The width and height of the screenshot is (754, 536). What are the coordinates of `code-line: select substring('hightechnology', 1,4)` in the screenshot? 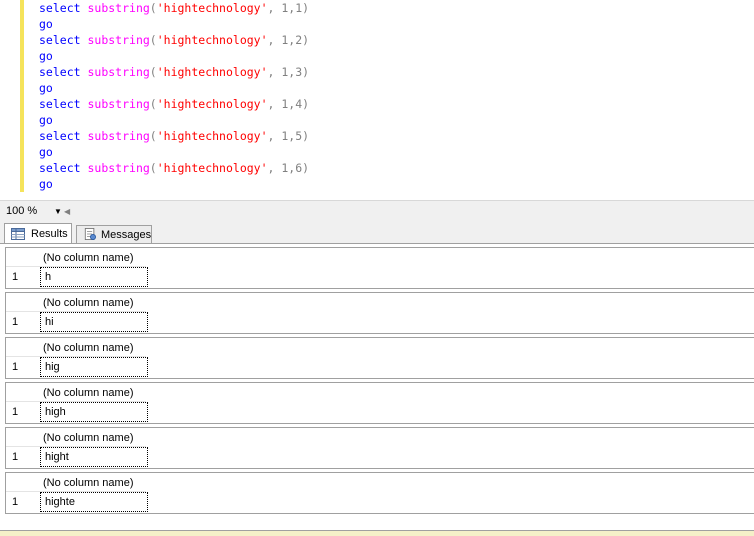 It's located at (174, 104).